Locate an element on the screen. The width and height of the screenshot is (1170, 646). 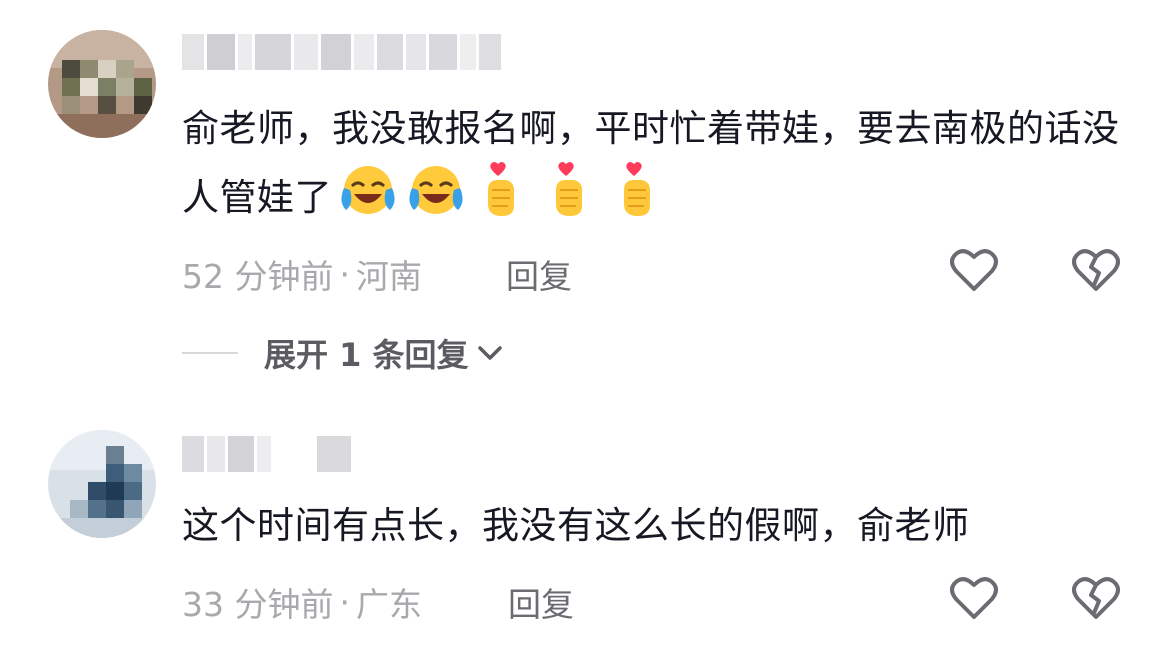
emoji-group is located at coordinates (504, 189).